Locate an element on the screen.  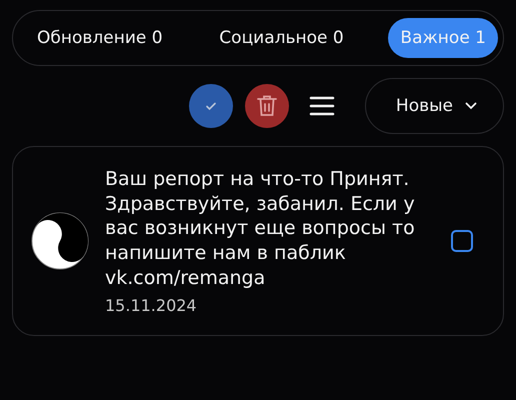
sort-dropdown: Новые is located at coordinates (434, 106).